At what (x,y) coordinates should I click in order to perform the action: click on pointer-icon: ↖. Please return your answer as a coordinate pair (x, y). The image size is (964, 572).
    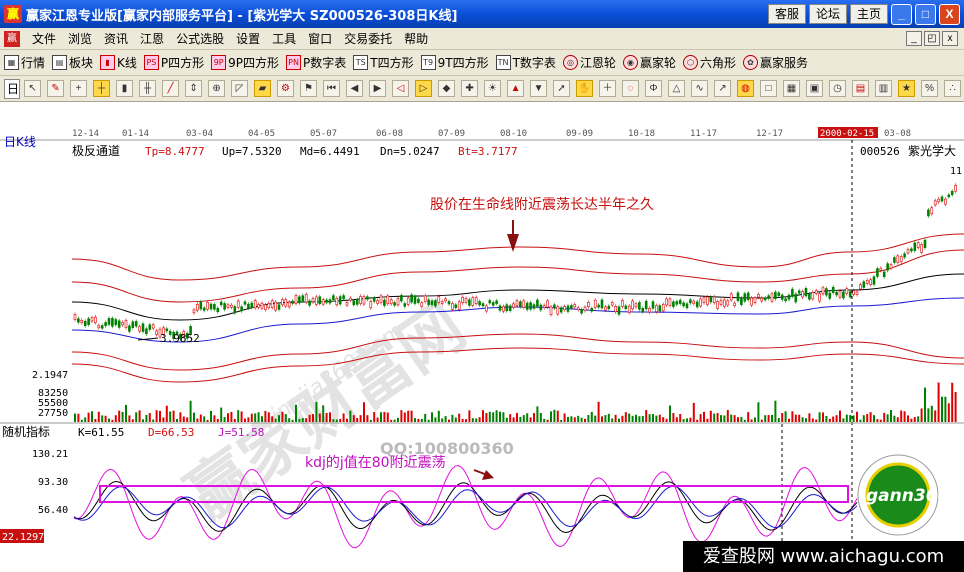
    Looking at the image, I should click on (33, 88).